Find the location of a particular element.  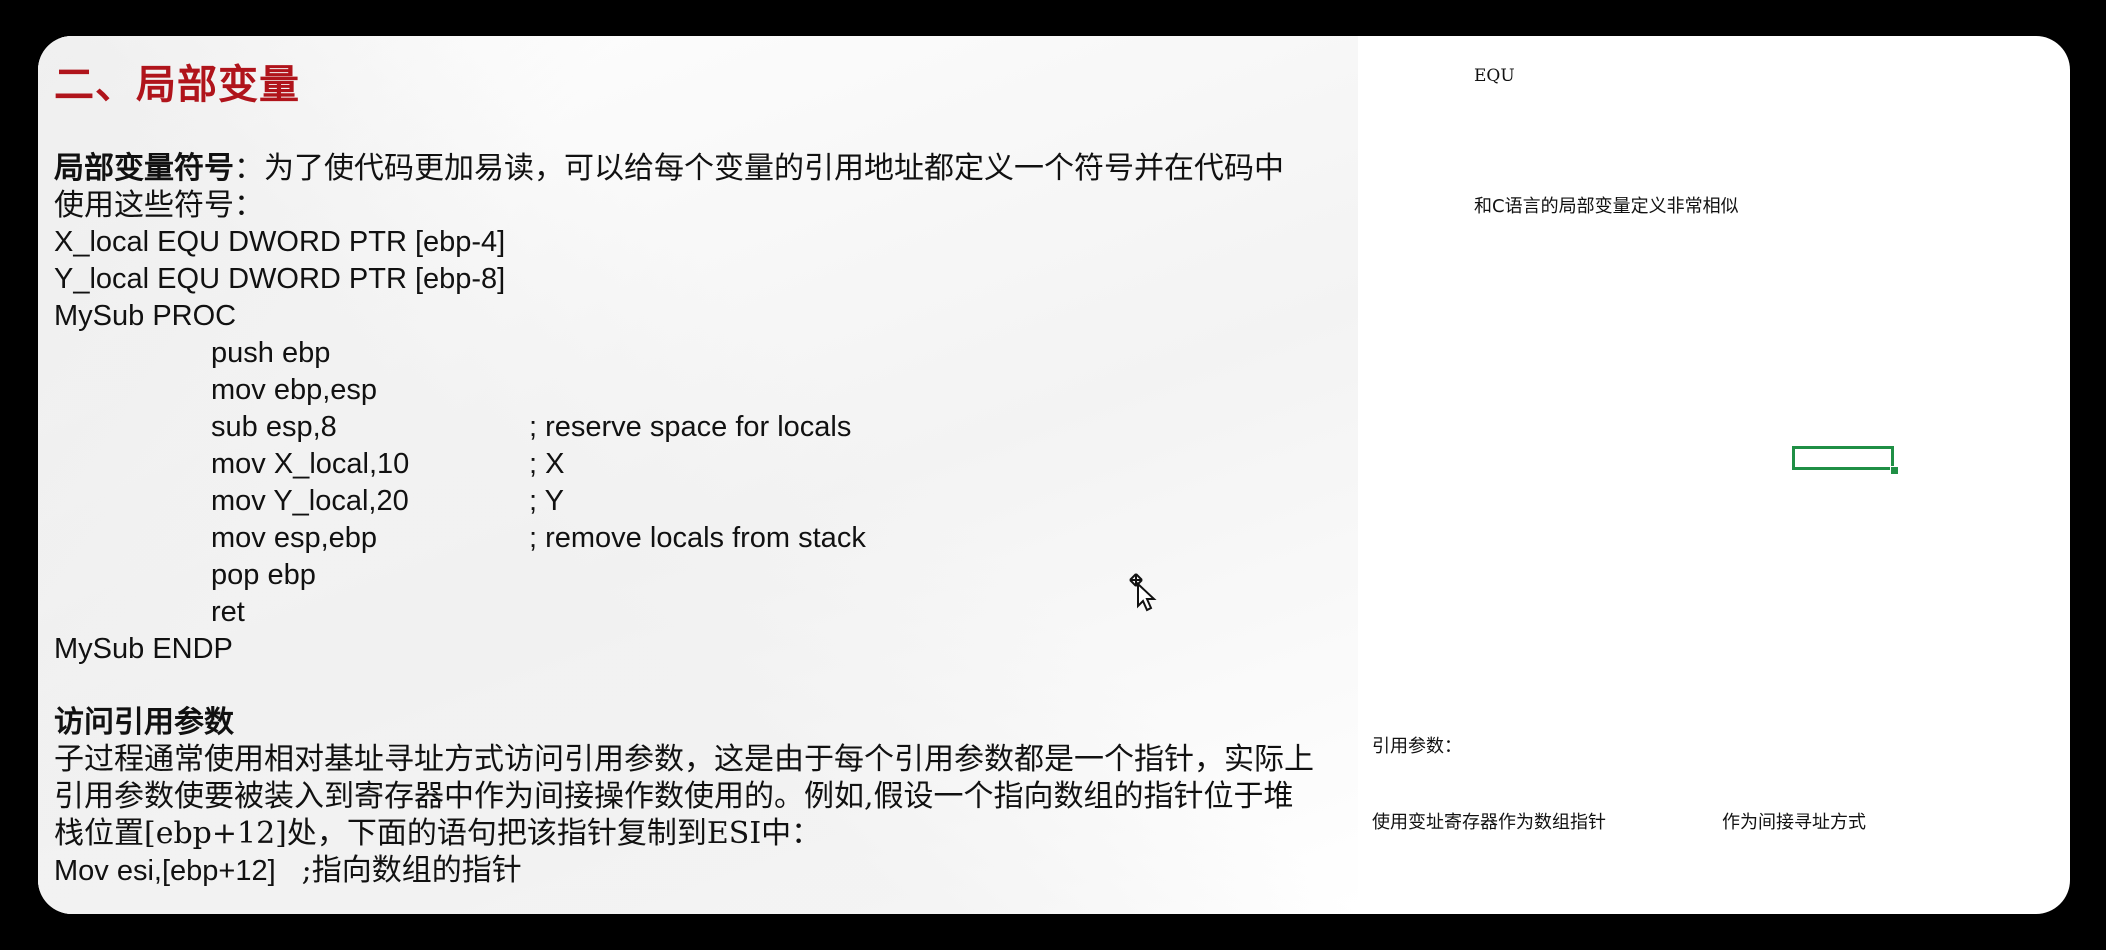

code-line: mov ebp,esp is located at coordinates (294, 390).